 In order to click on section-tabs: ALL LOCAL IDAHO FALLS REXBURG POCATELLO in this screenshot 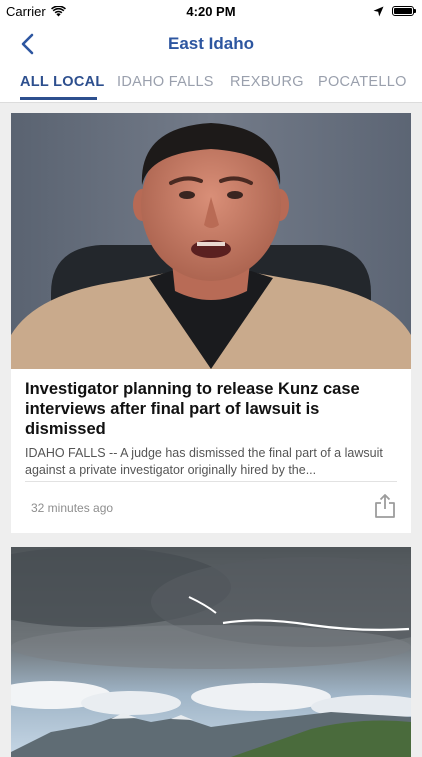, I will do `click(211, 84)`.